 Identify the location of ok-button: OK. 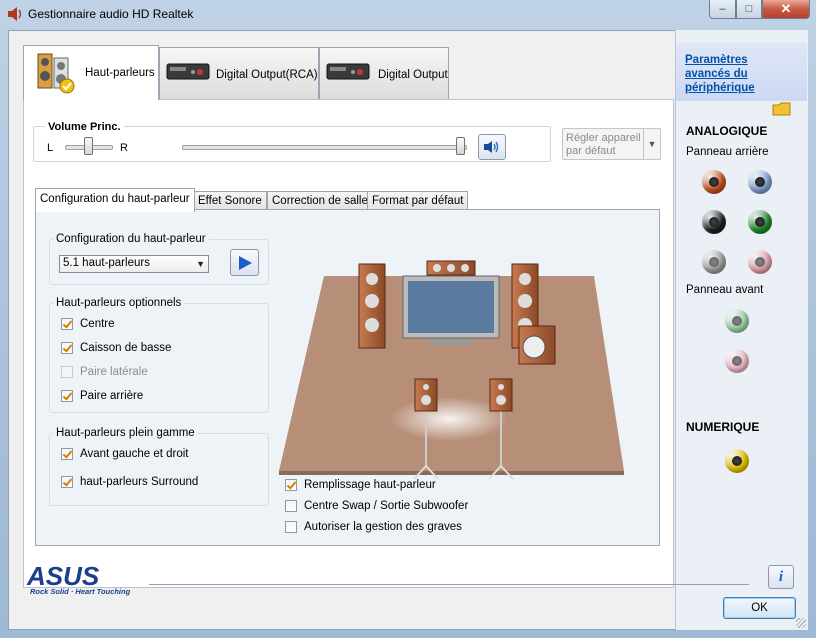
(759, 608).